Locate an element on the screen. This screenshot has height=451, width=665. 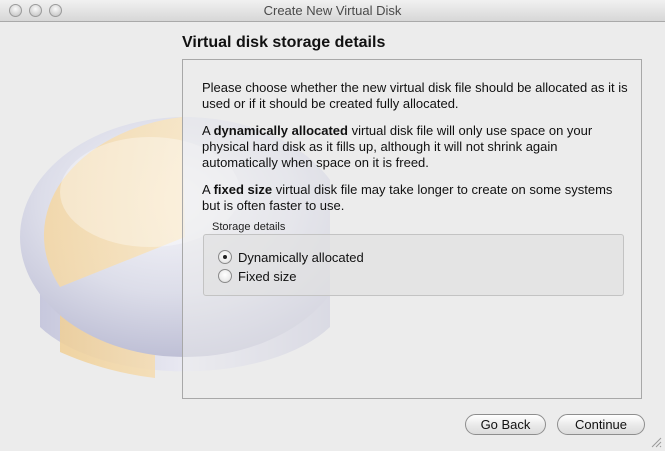
radio-dynamically-allocated: Dynamically allocated is located at coordinates (291, 257).